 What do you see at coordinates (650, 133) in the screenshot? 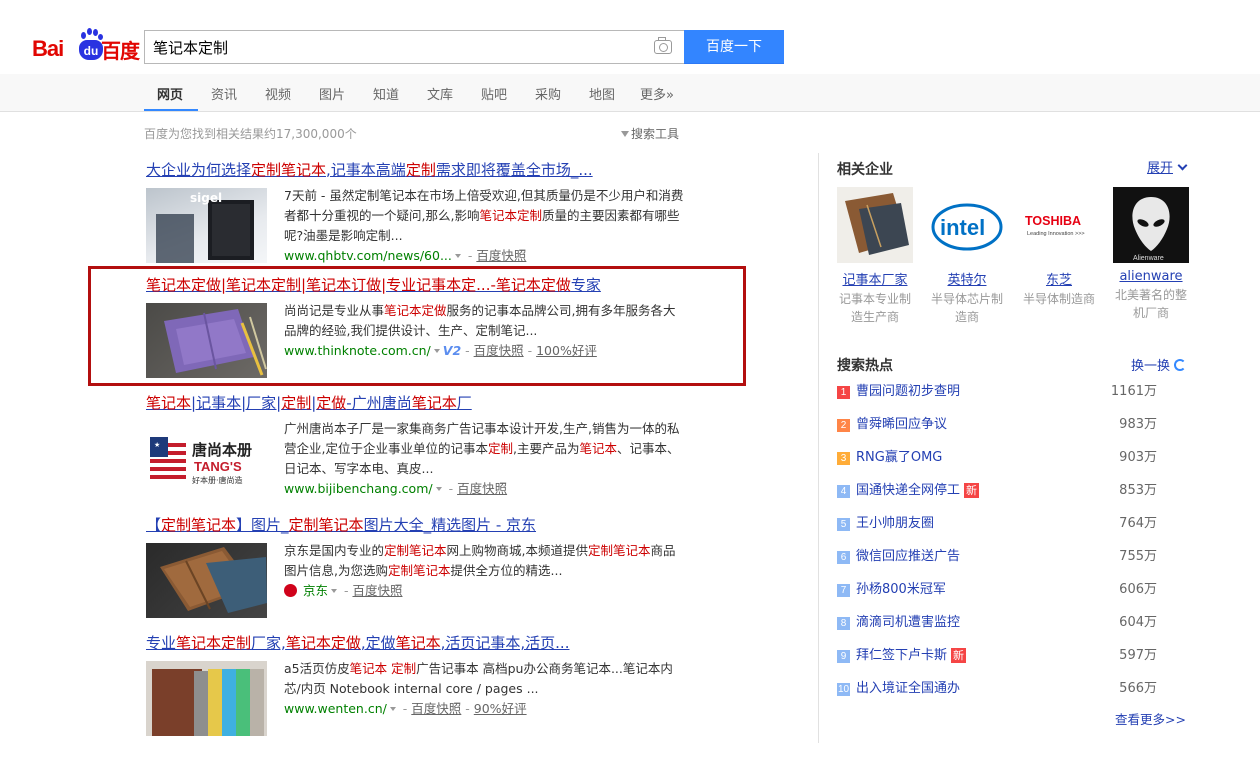
I see `search-tools: 搜索工具` at bounding box center [650, 133].